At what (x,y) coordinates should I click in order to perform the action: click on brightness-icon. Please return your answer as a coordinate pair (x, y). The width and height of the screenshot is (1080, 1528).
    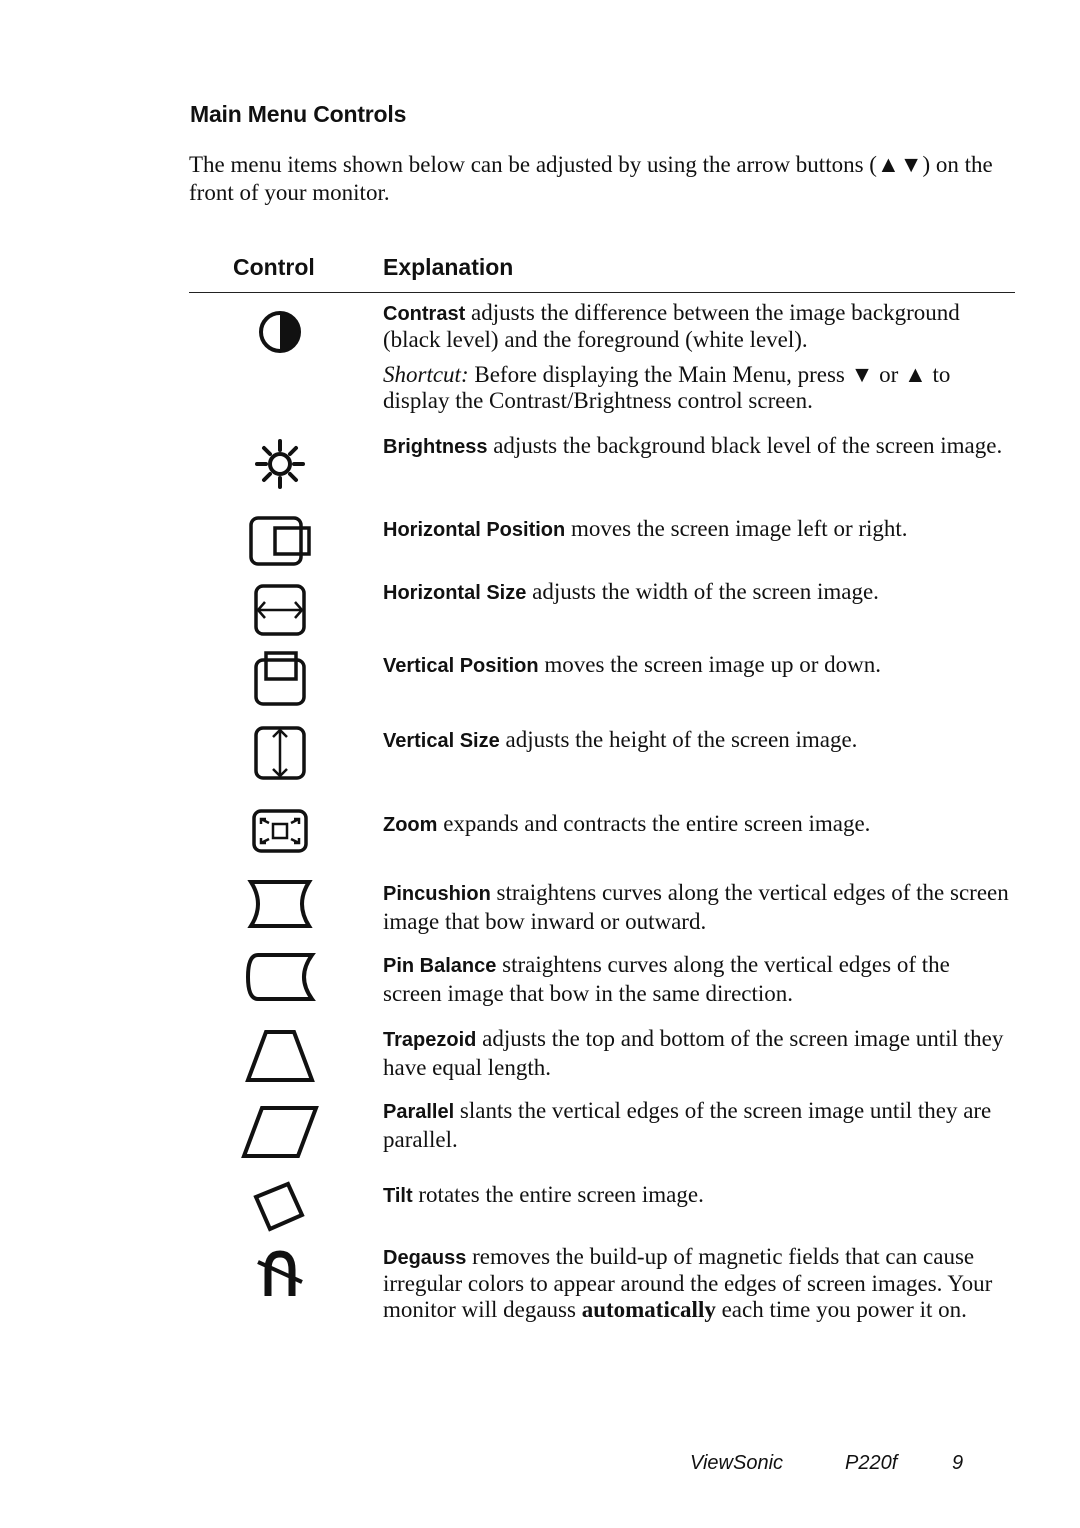
    Looking at the image, I should click on (280, 464).